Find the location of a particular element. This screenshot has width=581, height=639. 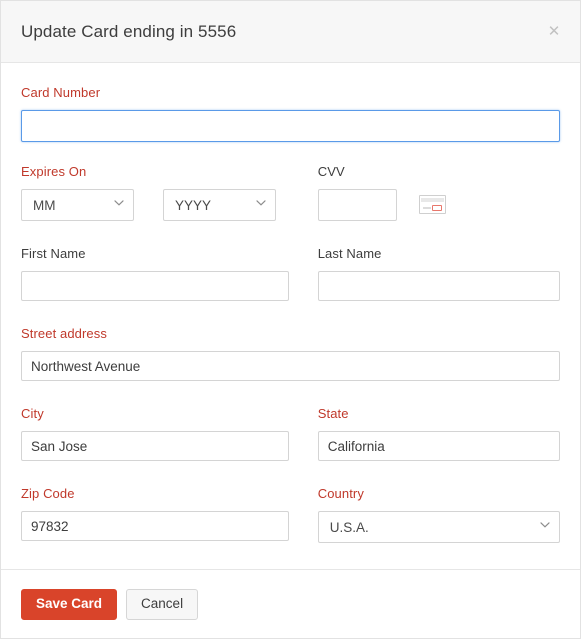

card-number-field: Card Number is located at coordinates (290, 113).